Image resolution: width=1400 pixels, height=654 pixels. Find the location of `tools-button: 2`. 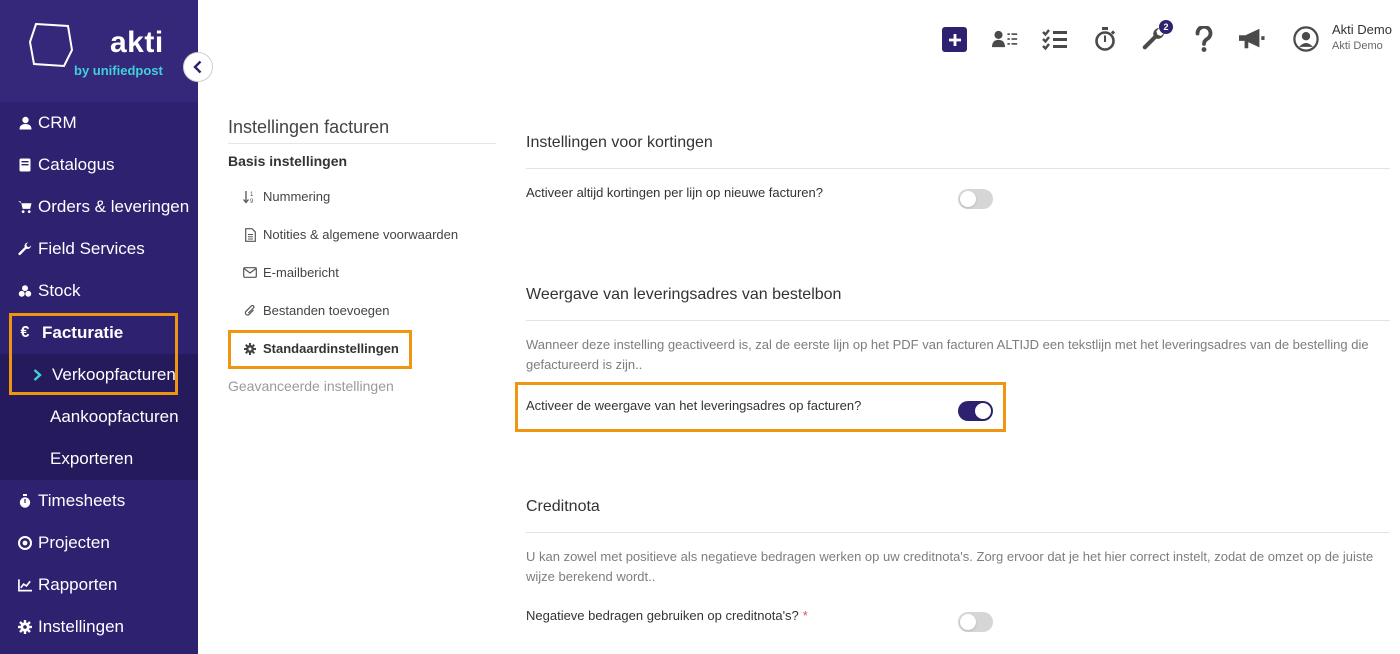

tools-button: 2 is located at coordinates (1157, 36).